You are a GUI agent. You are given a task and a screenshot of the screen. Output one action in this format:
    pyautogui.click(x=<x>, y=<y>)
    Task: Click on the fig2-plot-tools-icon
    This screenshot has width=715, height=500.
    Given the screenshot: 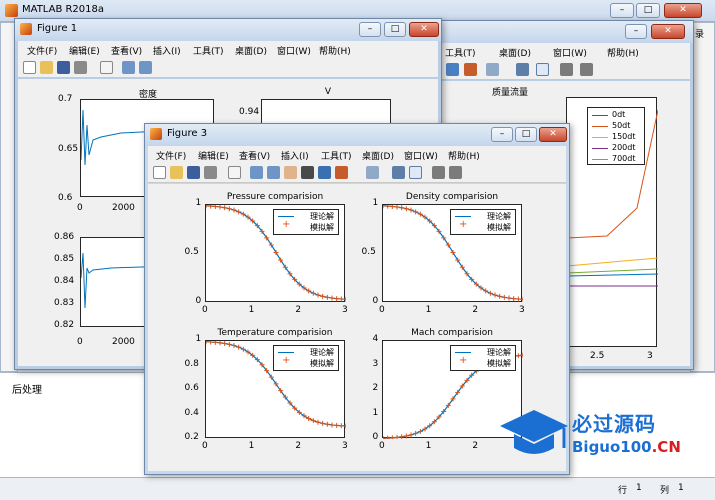 What is the action you would take?
    pyautogui.click(x=566, y=69)
    